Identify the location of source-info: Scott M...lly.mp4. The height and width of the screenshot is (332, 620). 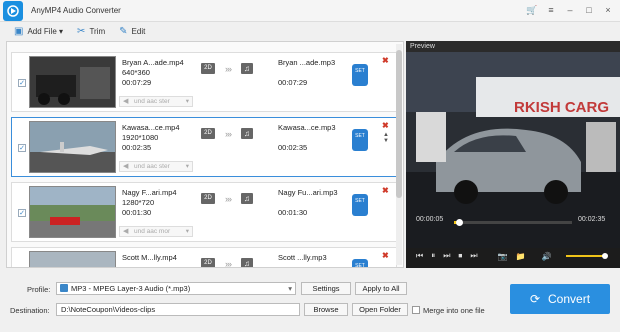
(149, 258).